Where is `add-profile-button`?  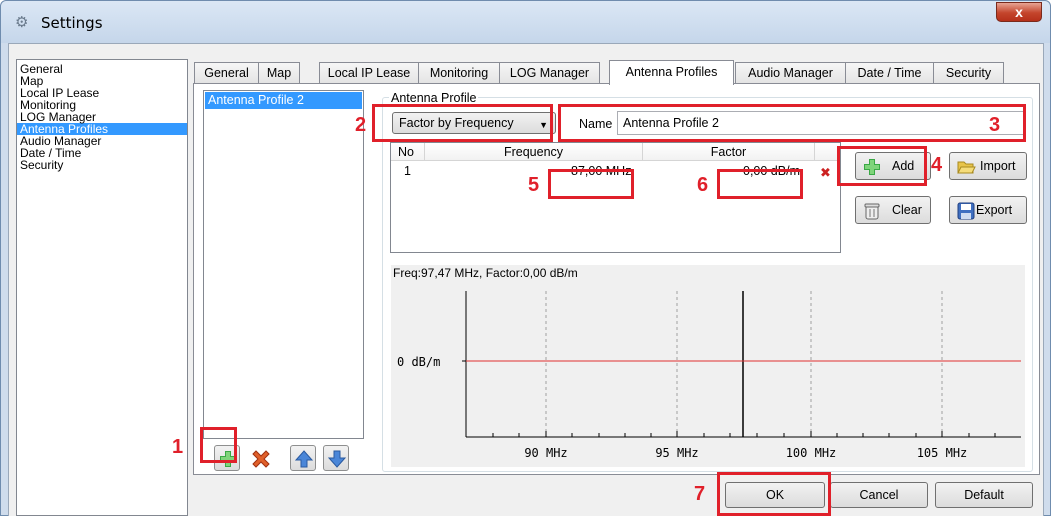
add-profile-button is located at coordinates (227, 458).